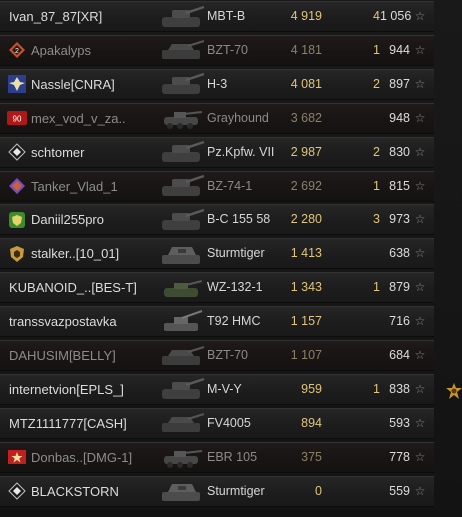  I want to click on experience-value: 684, so click(399, 355).